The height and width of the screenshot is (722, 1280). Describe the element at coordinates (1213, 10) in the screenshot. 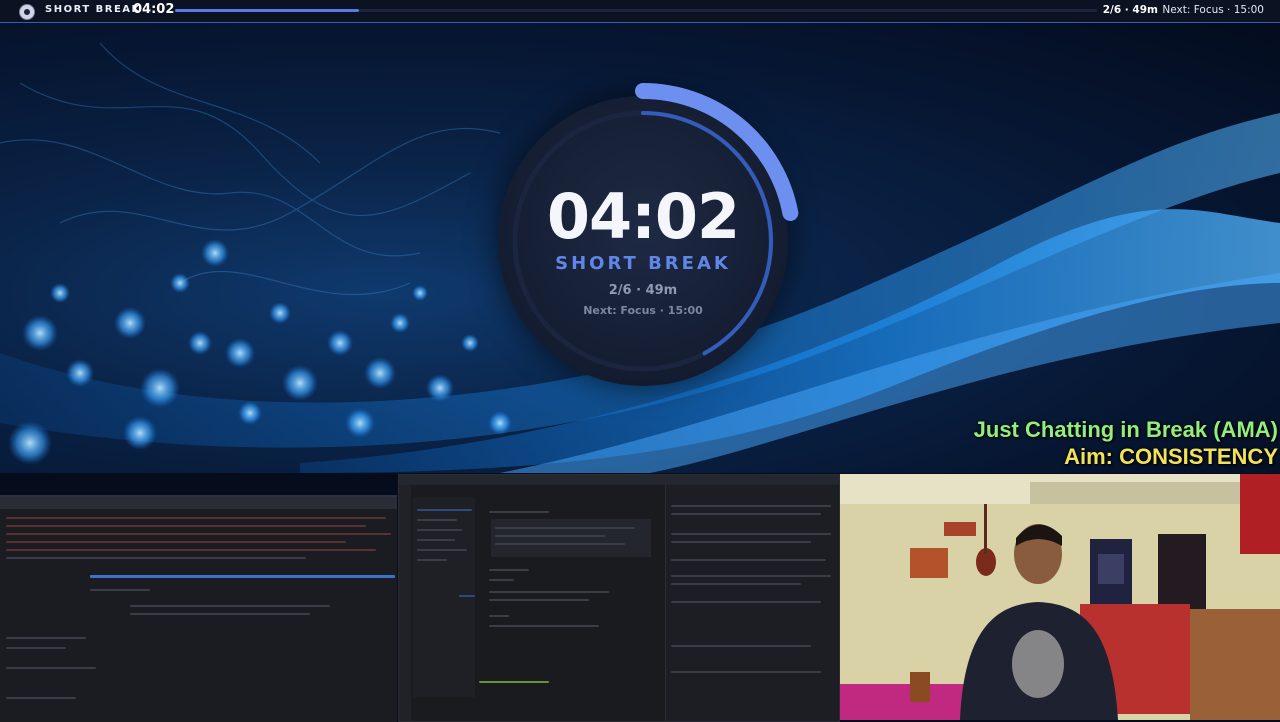

I see `top-next-session: Next: Focus · 15:00` at that location.